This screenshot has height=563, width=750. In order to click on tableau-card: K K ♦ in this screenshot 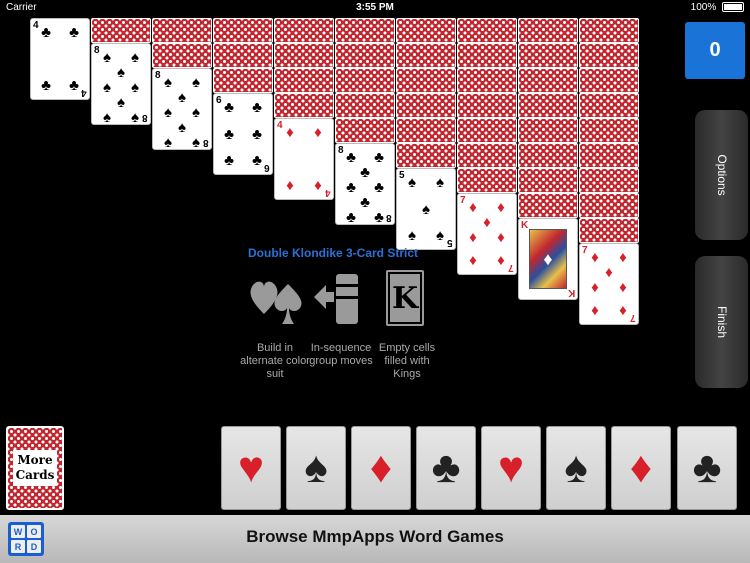, I will do `click(548, 259)`.